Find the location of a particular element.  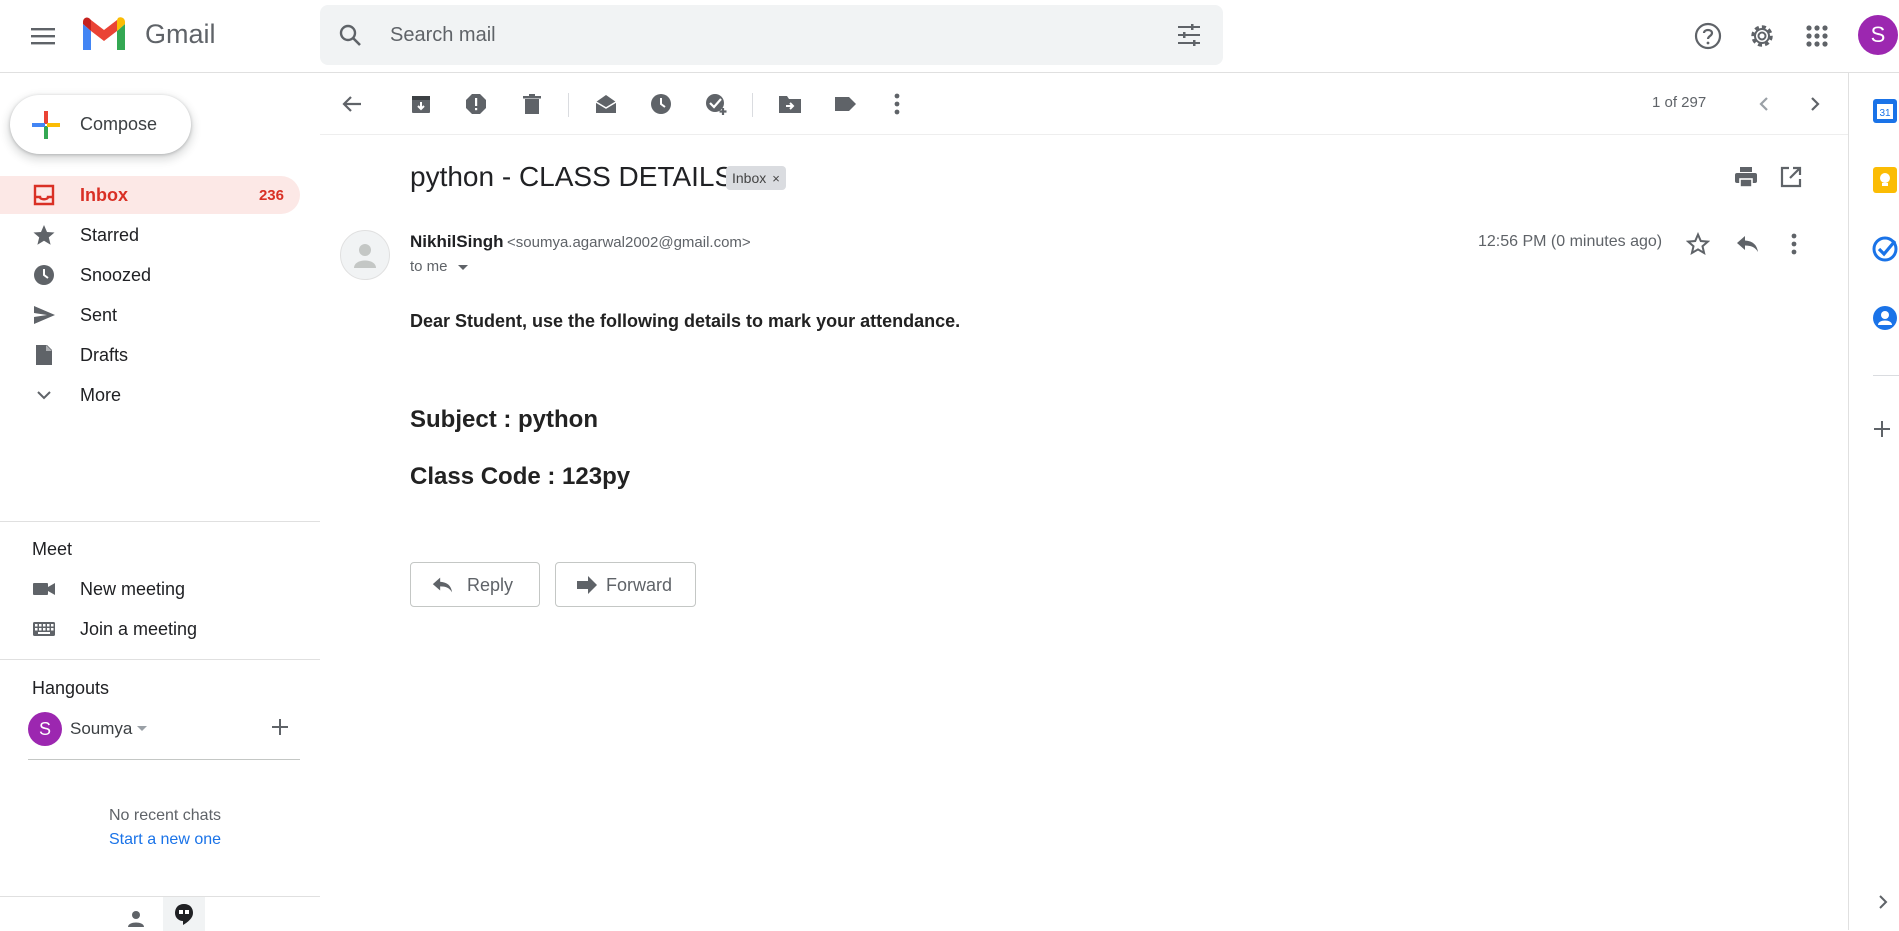

tasks-icon is located at coordinates (1885, 249).